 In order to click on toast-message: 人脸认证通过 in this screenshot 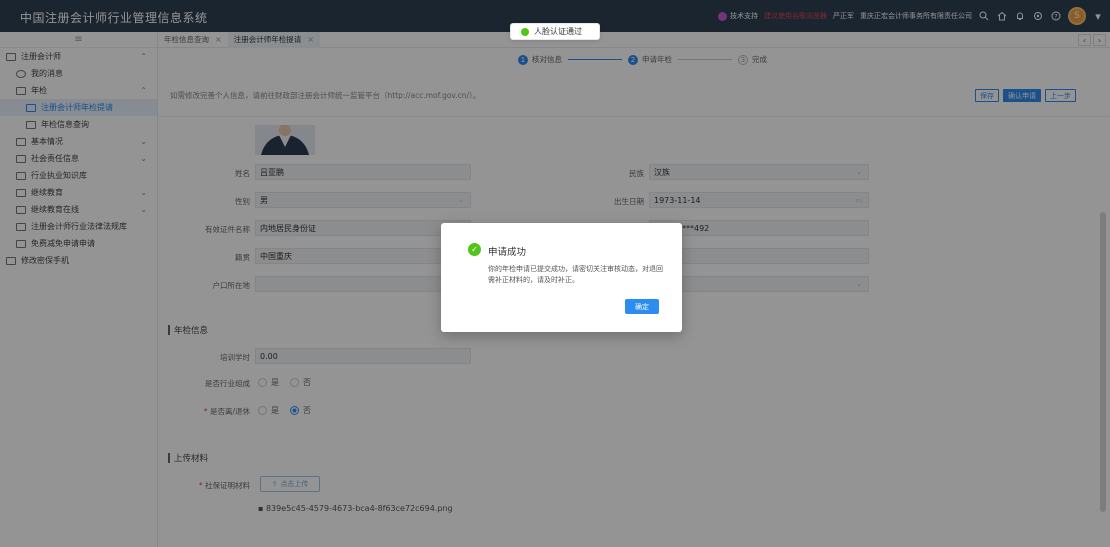, I will do `click(555, 31)`.